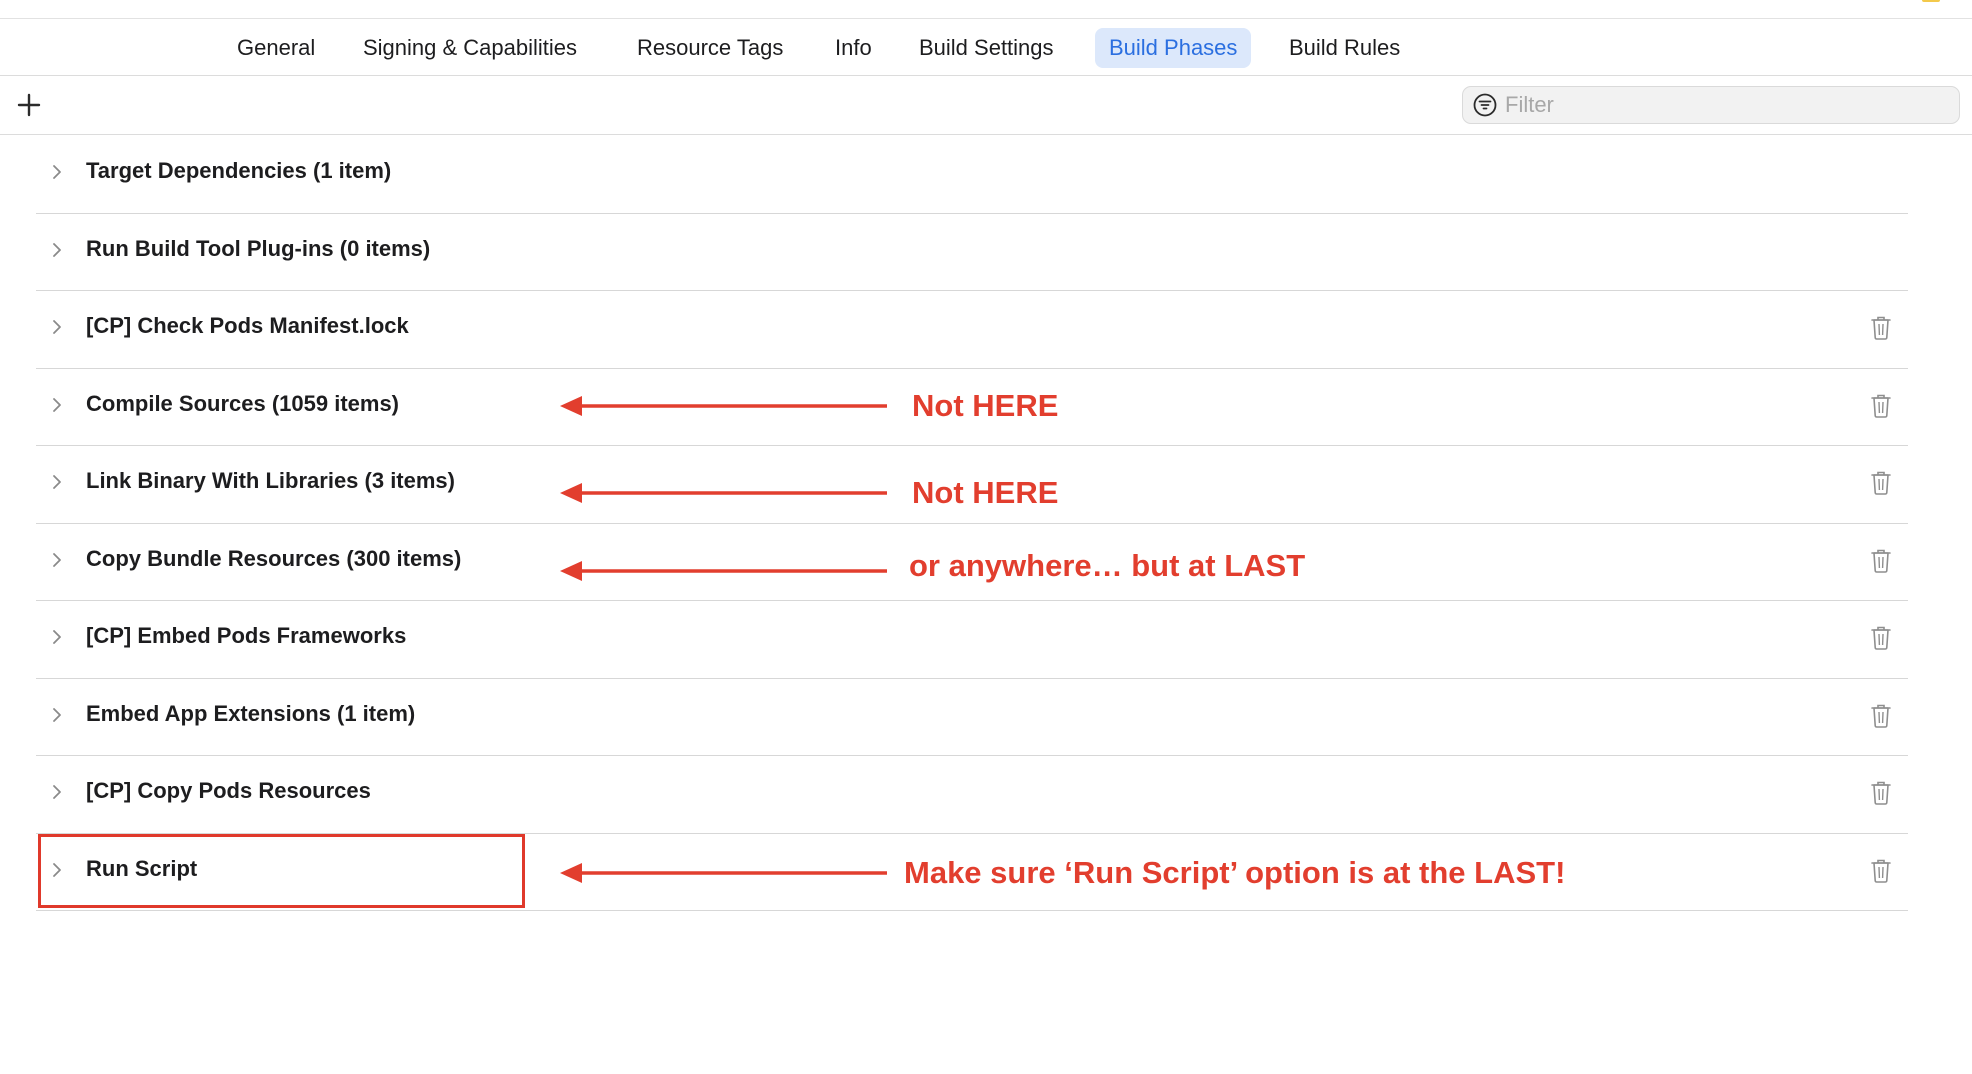 The height and width of the screenshot is (1074, 1972). I want to click on run-script-highlight-box, so click(281, 871).